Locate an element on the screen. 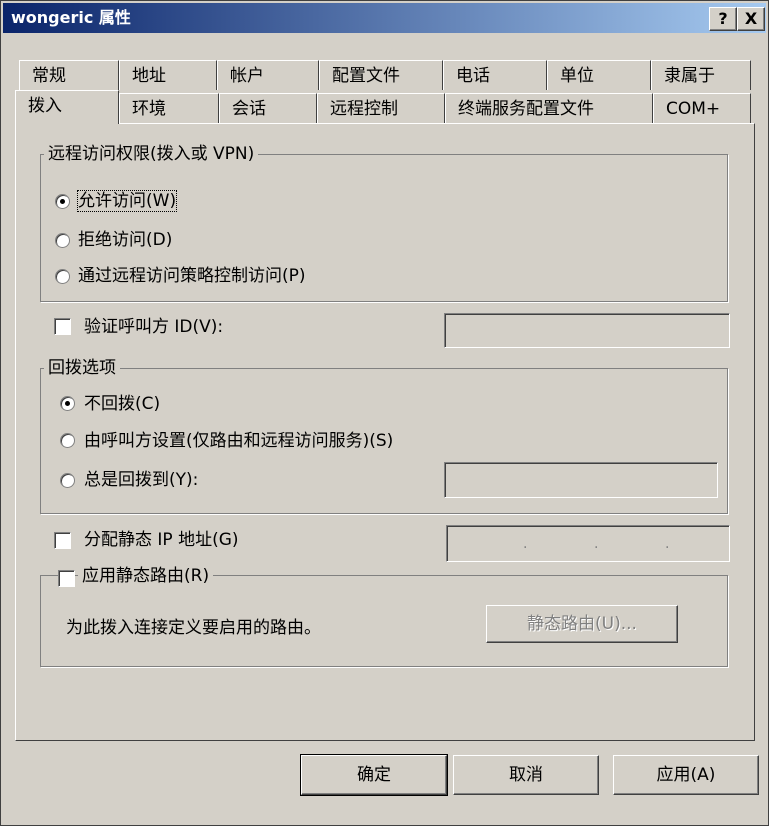 The height and width of the screenshot is (826, 769). static-ip-checkbox is located at coordinates (62, 540).